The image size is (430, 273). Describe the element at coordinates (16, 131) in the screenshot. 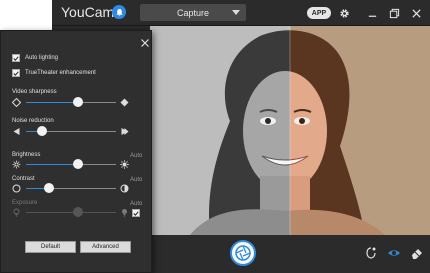

I see `triangle-low-icon` at that location.